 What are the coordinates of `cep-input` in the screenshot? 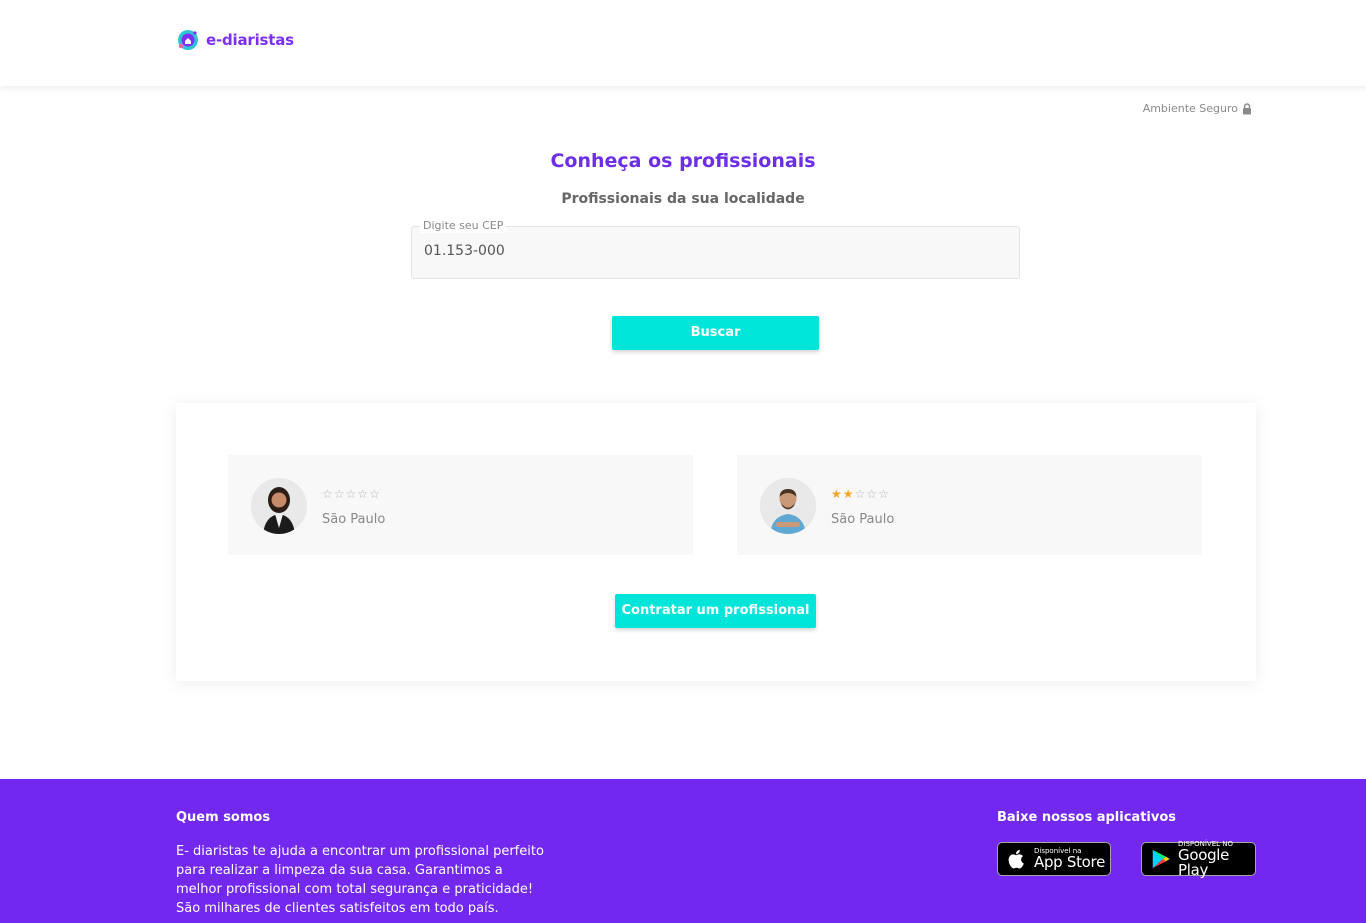 It's located at (714, 251).